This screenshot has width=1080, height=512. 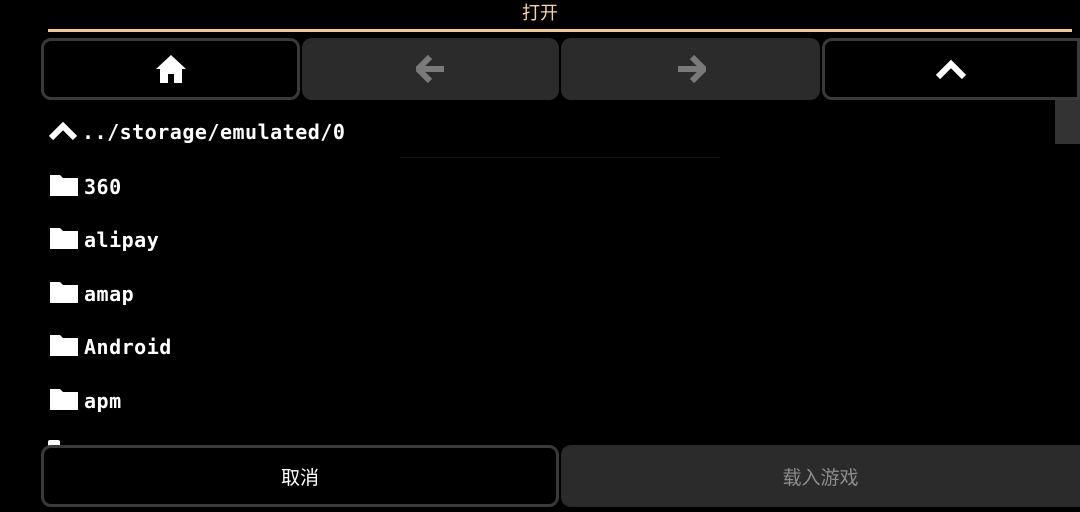 What do you see at coordinates (109, 293) in the screenshot?
I see `list-item-label: amap` at bounding box center [109, 293].